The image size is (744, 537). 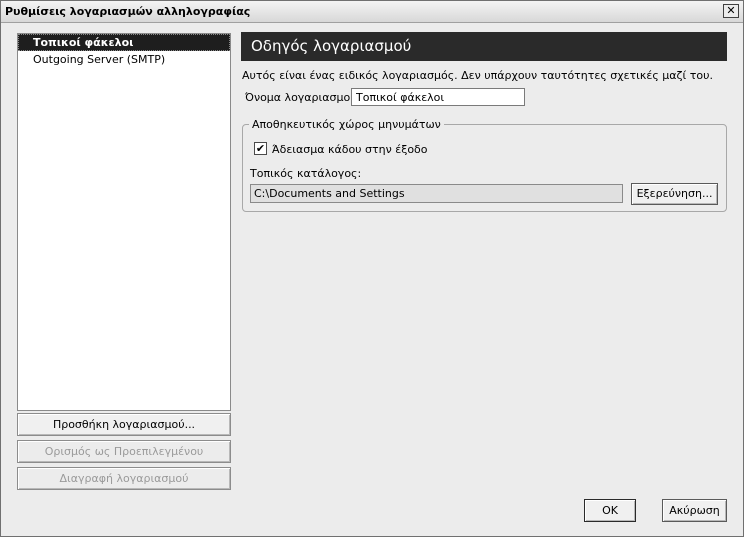 What do you see at coordinates (436, 193) in the screenshot?
I see `local-directory-field` at bounding box center [436, 193].